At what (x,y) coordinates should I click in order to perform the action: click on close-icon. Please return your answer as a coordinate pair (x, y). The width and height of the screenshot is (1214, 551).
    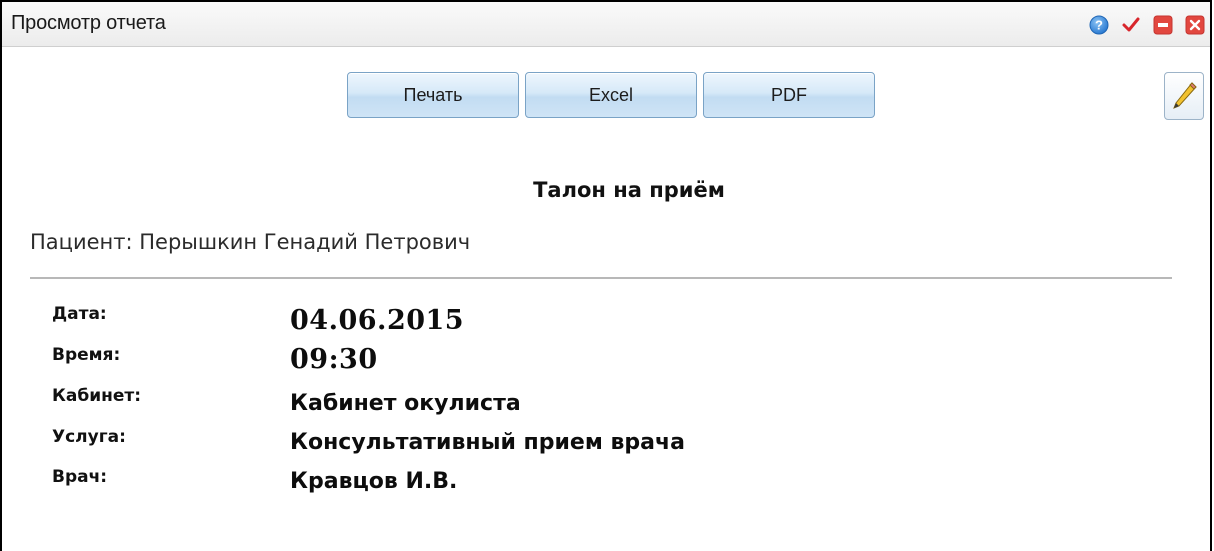
    Looking at the image, I should click on (1195, 25).